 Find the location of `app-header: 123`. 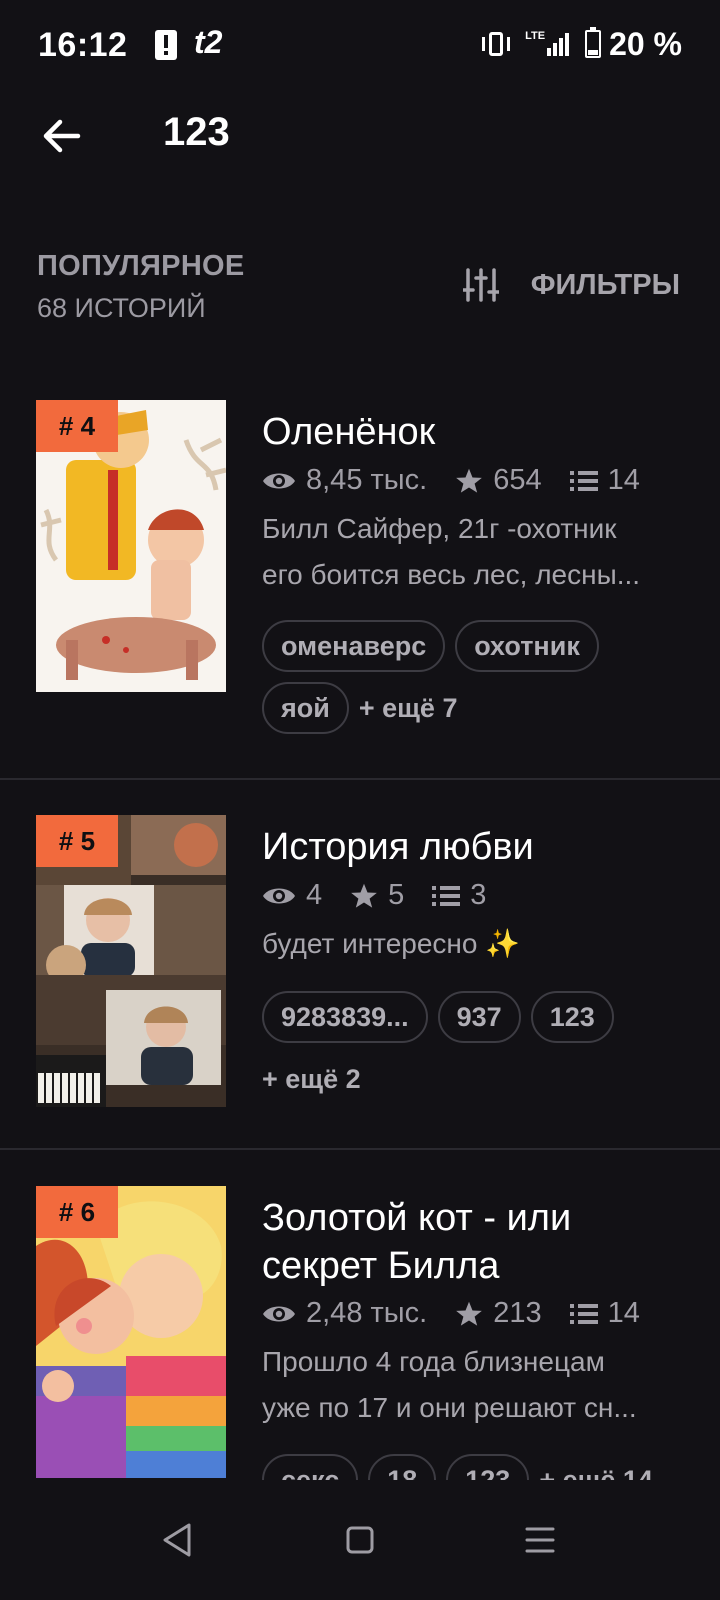

app-header: 123 is located at coordinates (360, 136).